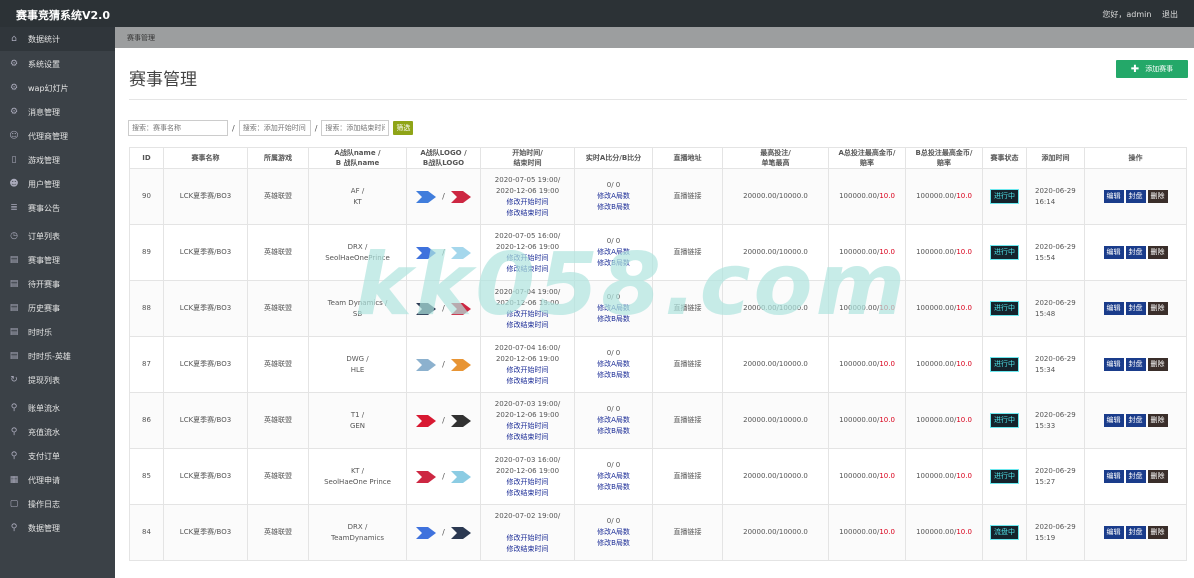  I want to click on sidebar-item: ↻ 提现列表, so click(57, 380).